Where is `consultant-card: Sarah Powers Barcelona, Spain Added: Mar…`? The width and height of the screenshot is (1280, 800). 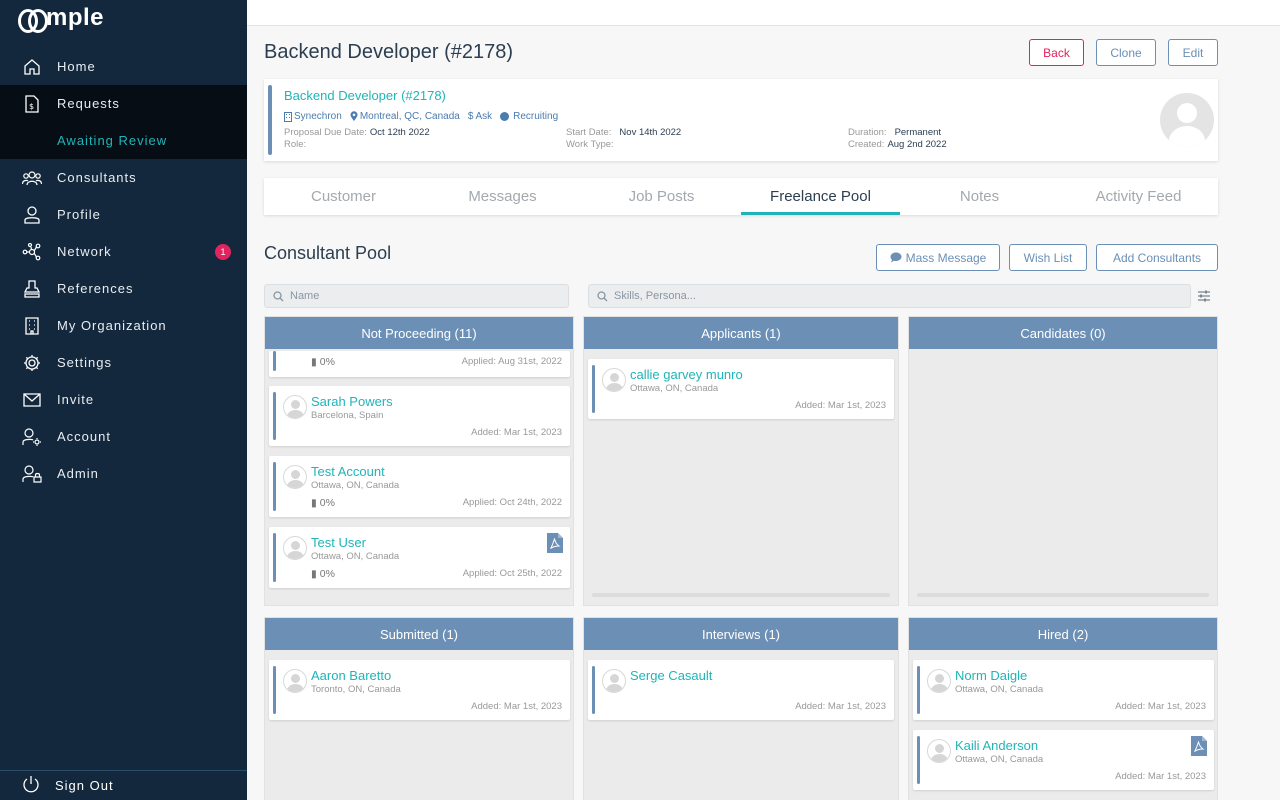
consultant-card: Sarah Powers Barcelona, Spain Added: Mar… is located at coordinates (419, 416).